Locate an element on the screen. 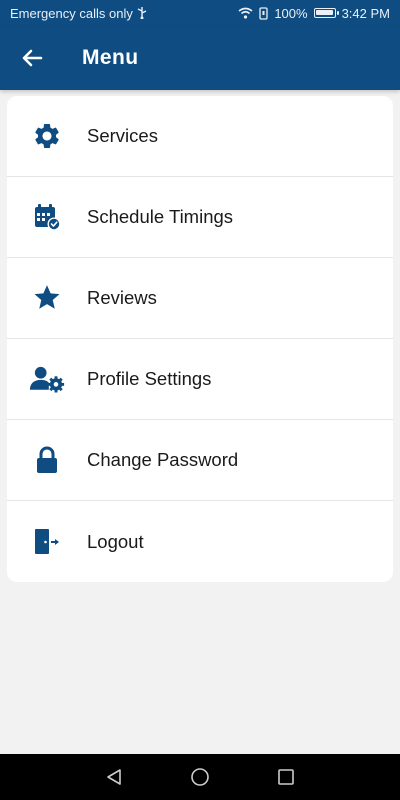  menu-item-reviews: Reviews is located at coordinates (200, 298).